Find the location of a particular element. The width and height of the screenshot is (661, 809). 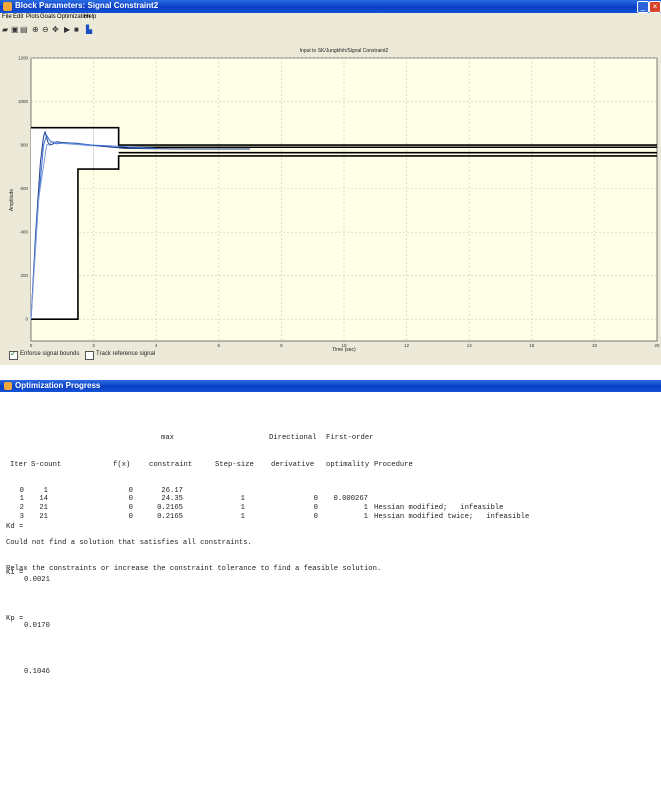

header-cell: derivative is located at coordinates (293, 464).